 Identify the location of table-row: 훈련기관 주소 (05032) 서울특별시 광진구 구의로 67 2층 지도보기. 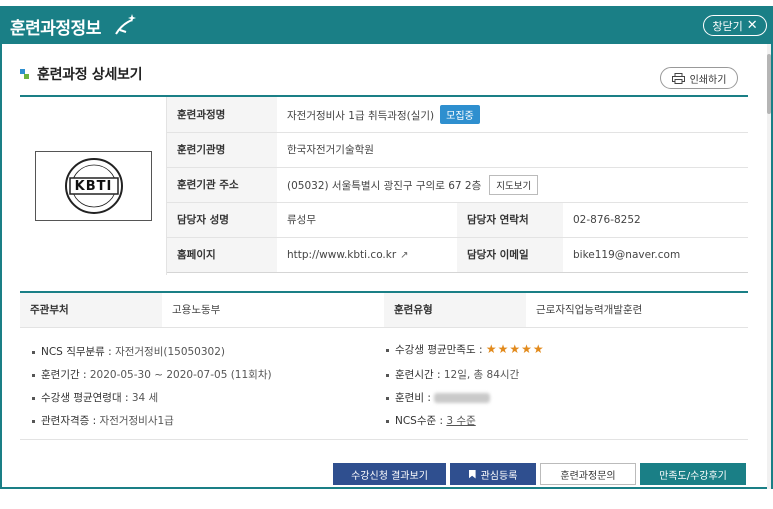
(457, 185).